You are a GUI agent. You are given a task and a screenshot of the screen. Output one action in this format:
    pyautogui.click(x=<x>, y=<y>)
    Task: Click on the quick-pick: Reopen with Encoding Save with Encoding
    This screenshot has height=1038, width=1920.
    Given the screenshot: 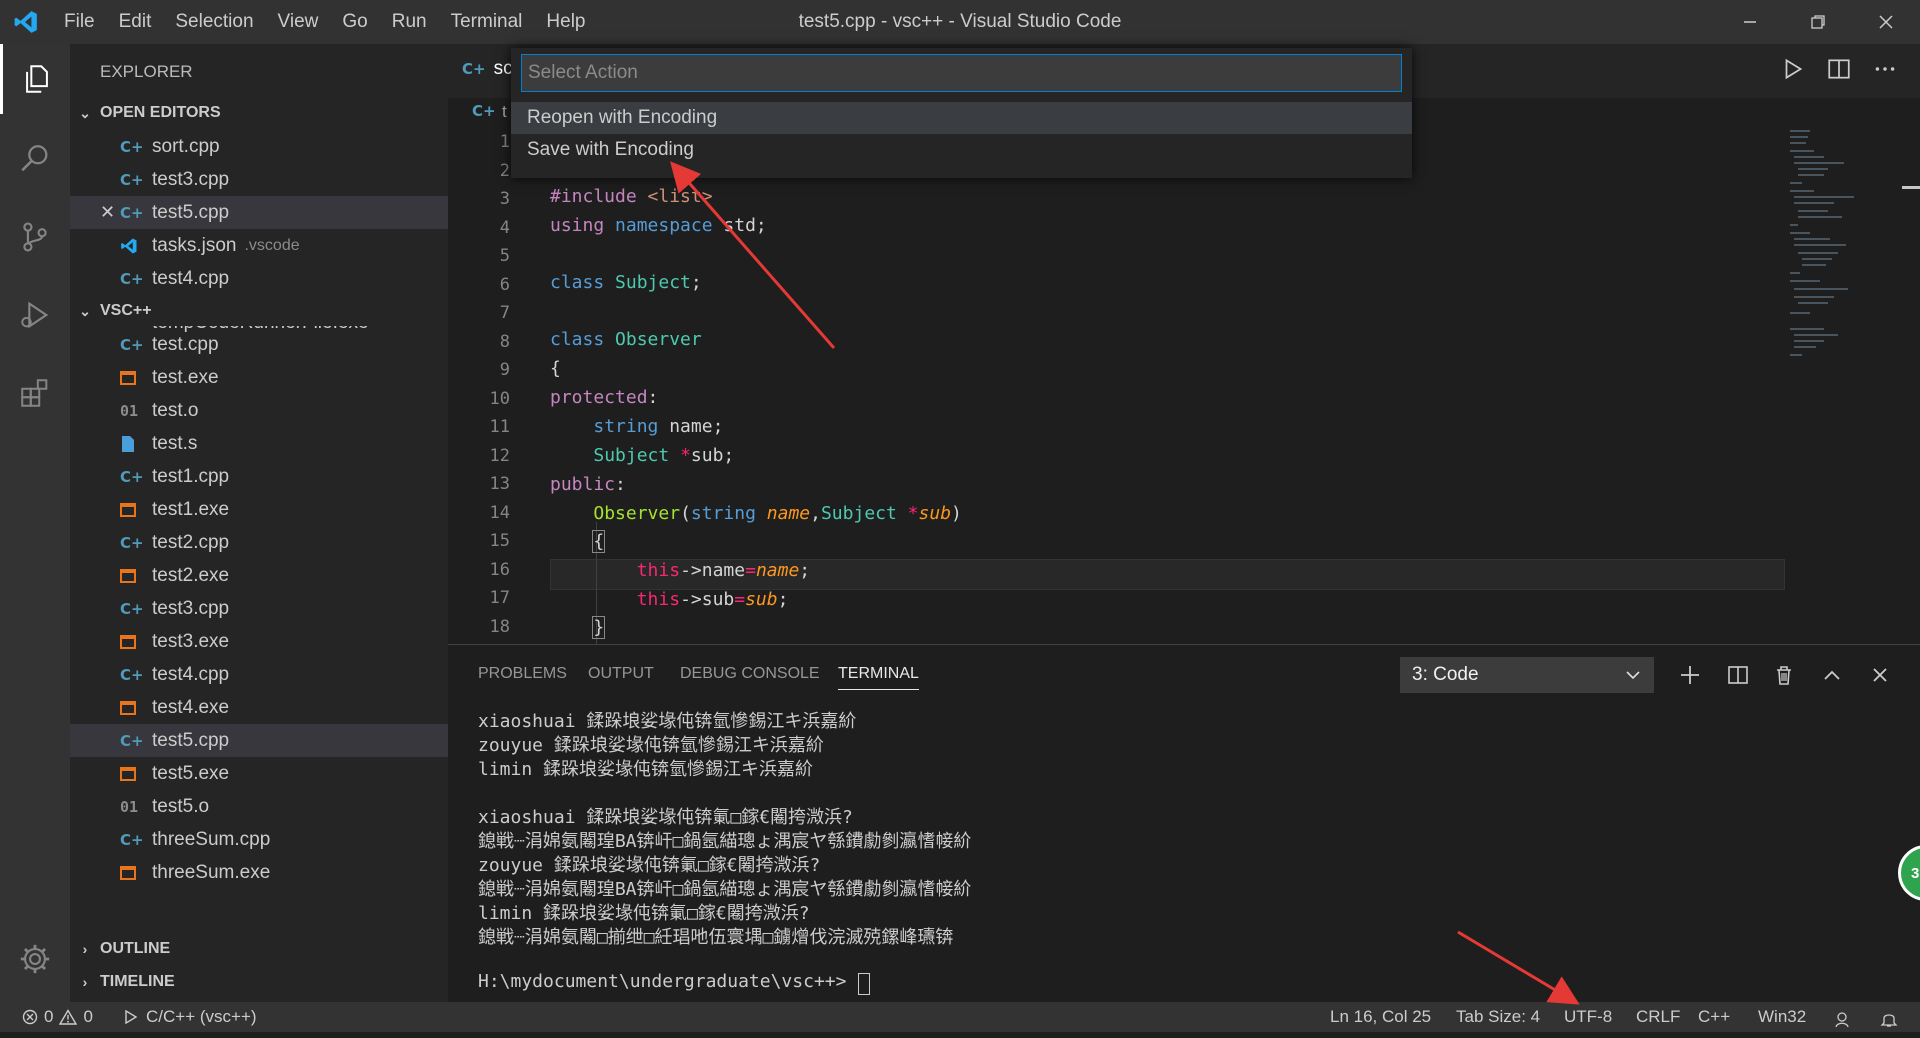 What is the action you would take?
    pyautogui.click(x=961, y=113)
    